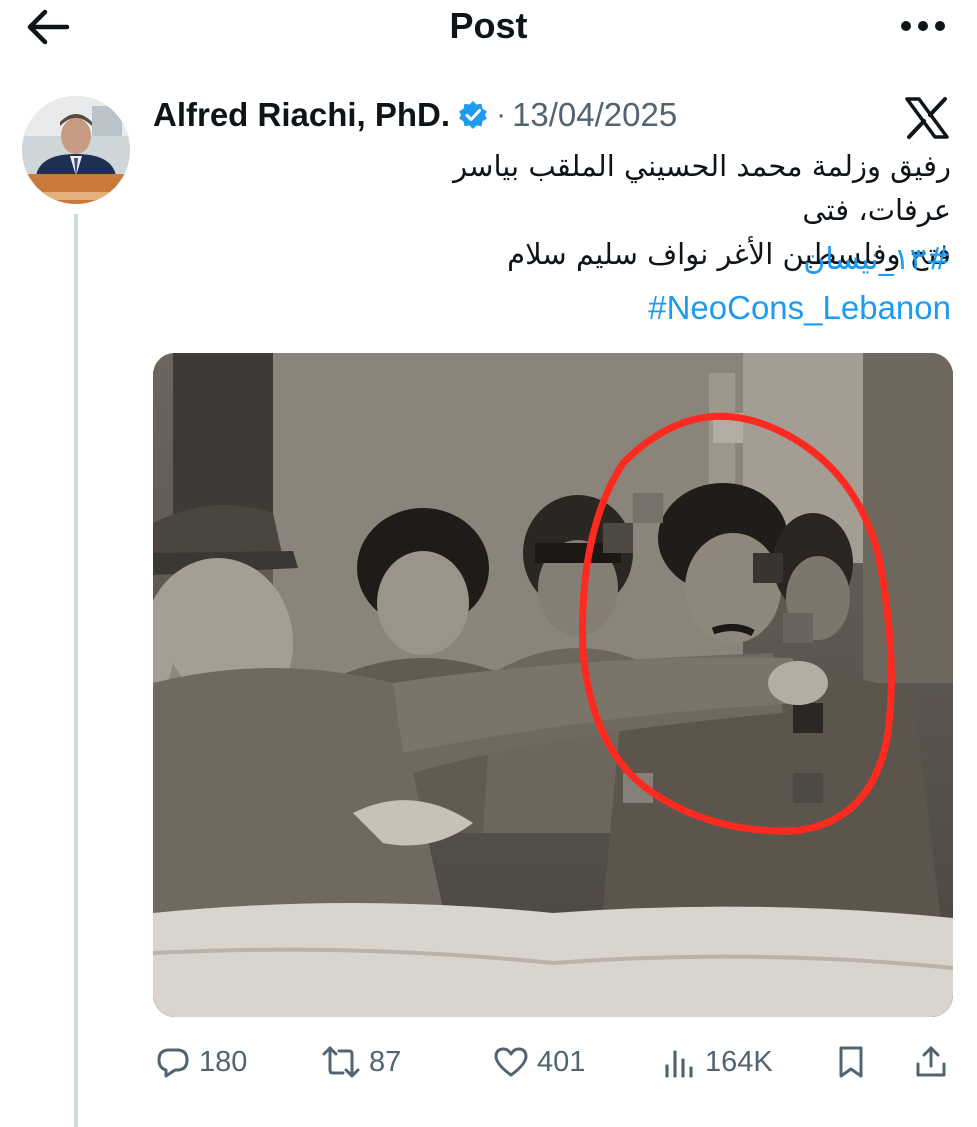  I want to click on like-count: 401, so click(561, 1061).